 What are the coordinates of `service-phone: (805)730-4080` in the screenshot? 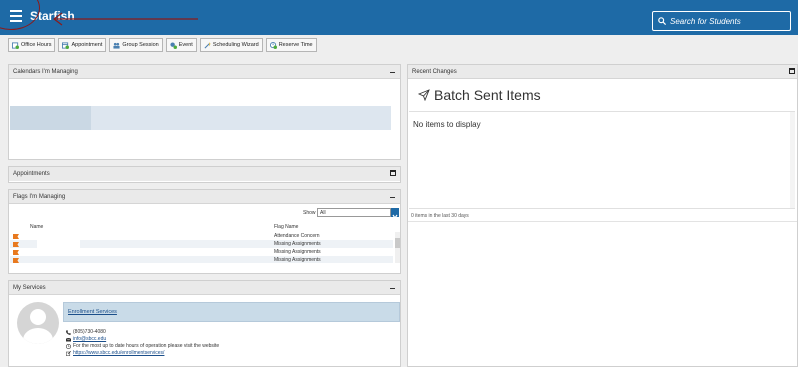 It's located at (86, 332).